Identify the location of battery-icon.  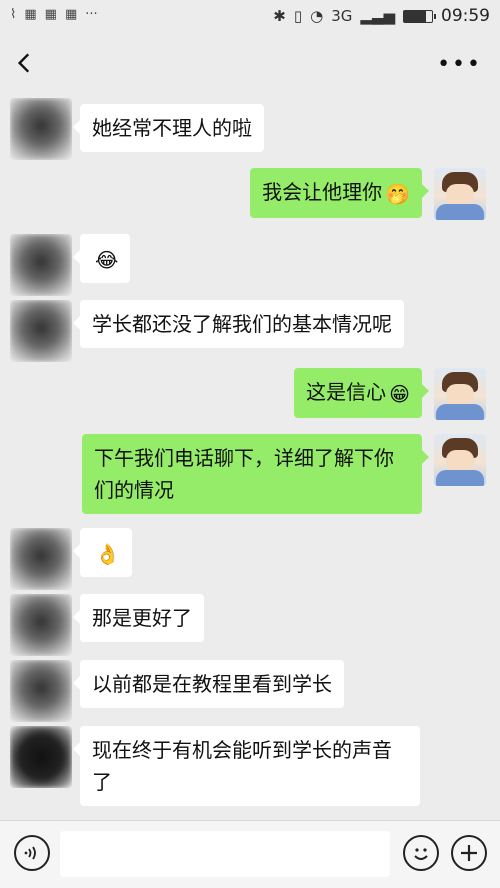
(419, 16).